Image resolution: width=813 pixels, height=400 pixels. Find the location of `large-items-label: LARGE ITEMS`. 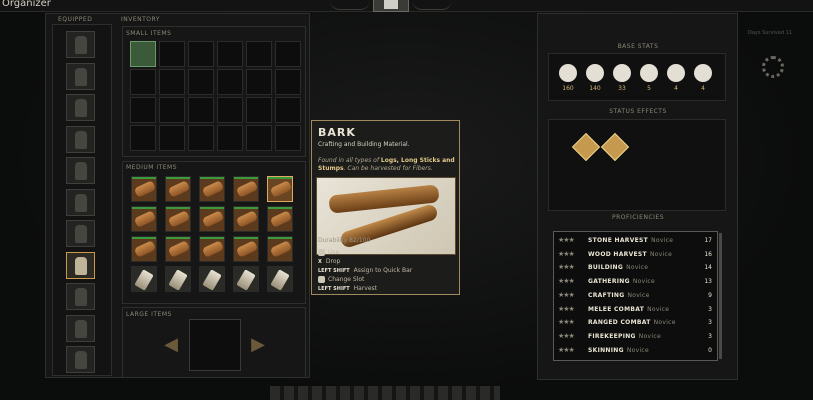

large-items-label: LARGE ITEMS is located at coordinates (149, 314).